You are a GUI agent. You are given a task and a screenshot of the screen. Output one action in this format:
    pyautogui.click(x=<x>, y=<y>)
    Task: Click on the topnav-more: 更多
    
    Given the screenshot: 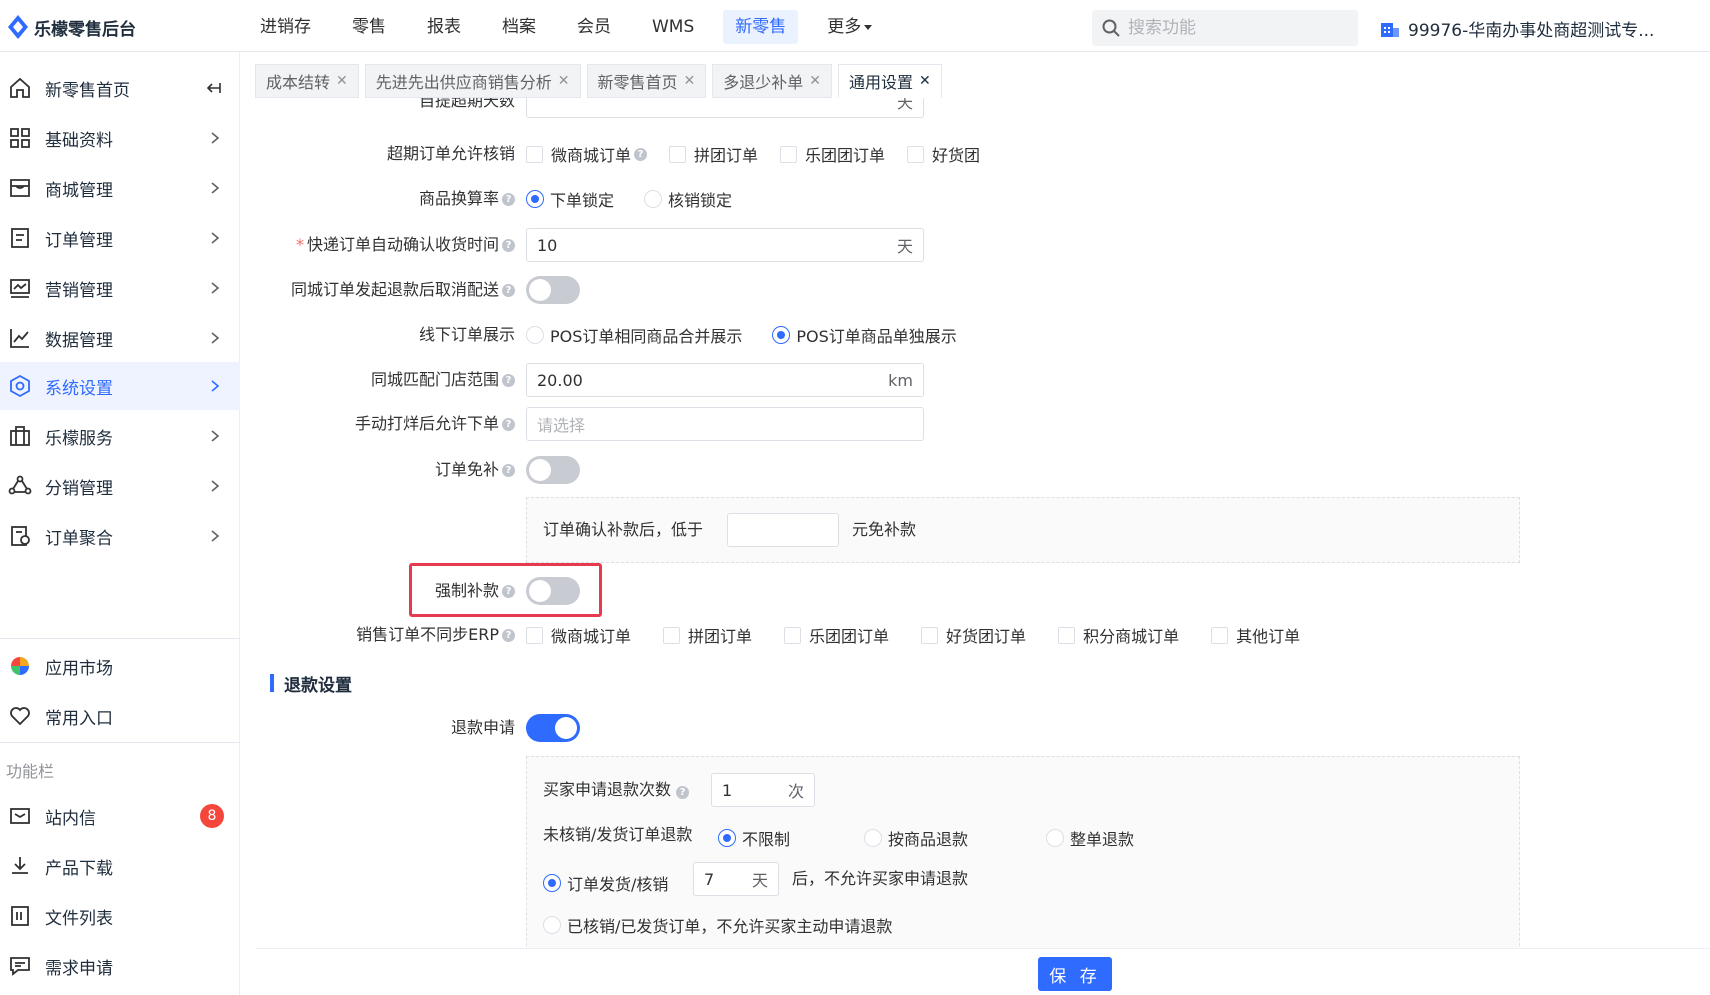 What is the action you would take?
    pyautogui.click(x=849, y=27)
    